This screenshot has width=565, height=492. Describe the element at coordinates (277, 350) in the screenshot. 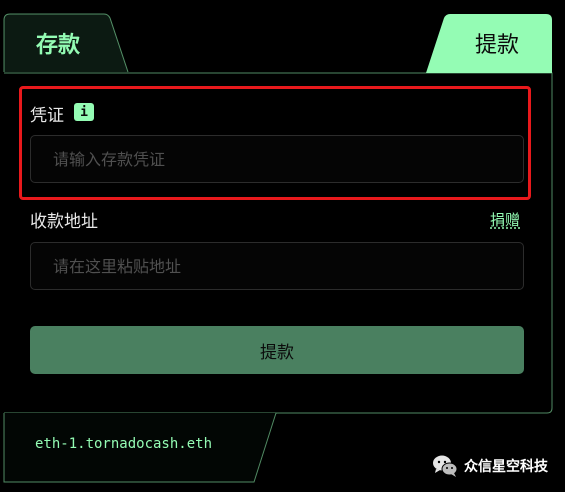

I see `withdraw-button: 提款` at that location.